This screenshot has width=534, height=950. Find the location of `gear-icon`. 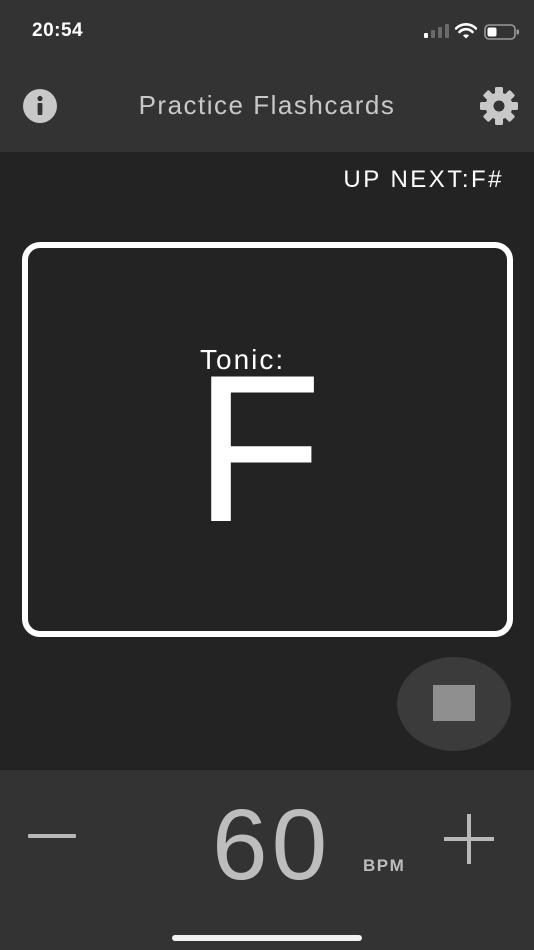

gear-icon is located at coordinates (499, 106).